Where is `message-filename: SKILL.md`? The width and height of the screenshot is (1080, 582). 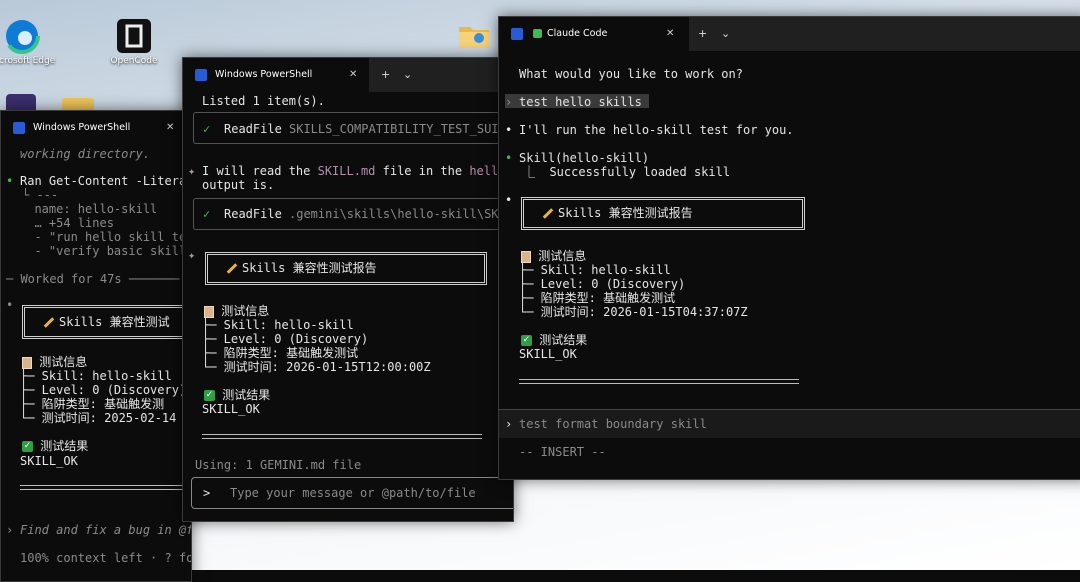
message-filename: SKILL.md is located at coordinates (346, 171).